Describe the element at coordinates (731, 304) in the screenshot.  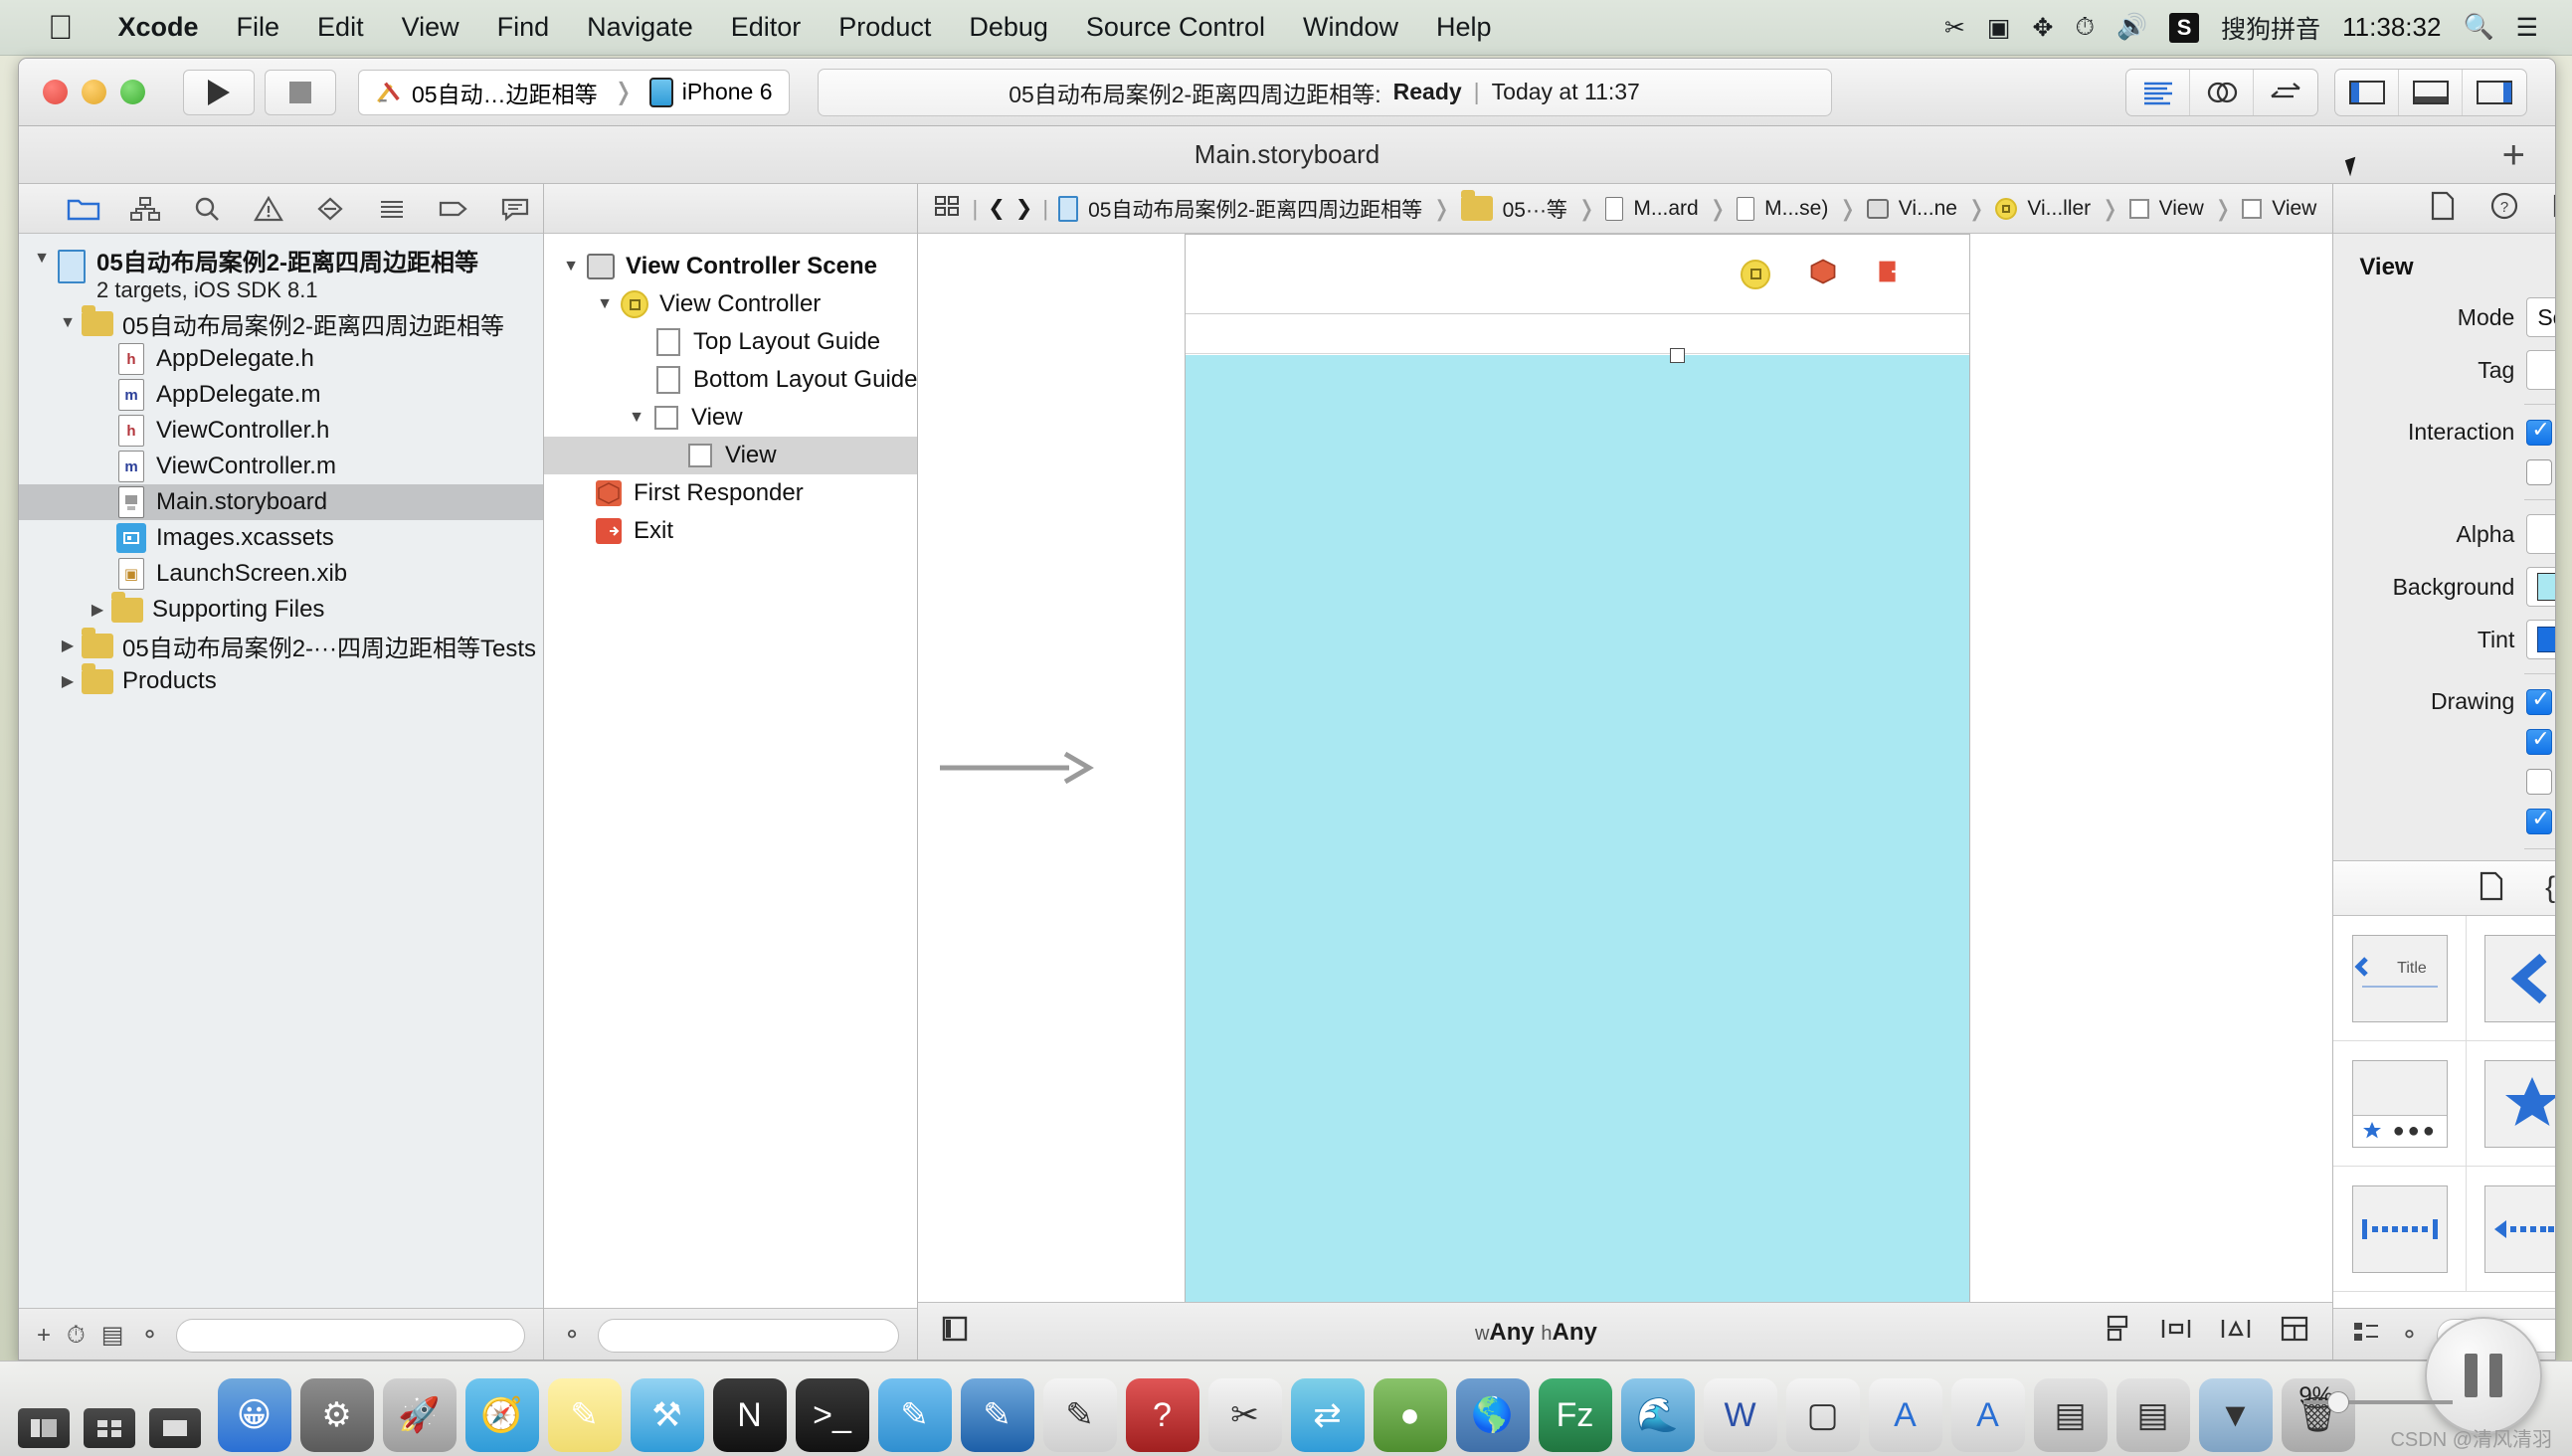
I see `outline-row-view-controller: ▼ View Controller` at that location.